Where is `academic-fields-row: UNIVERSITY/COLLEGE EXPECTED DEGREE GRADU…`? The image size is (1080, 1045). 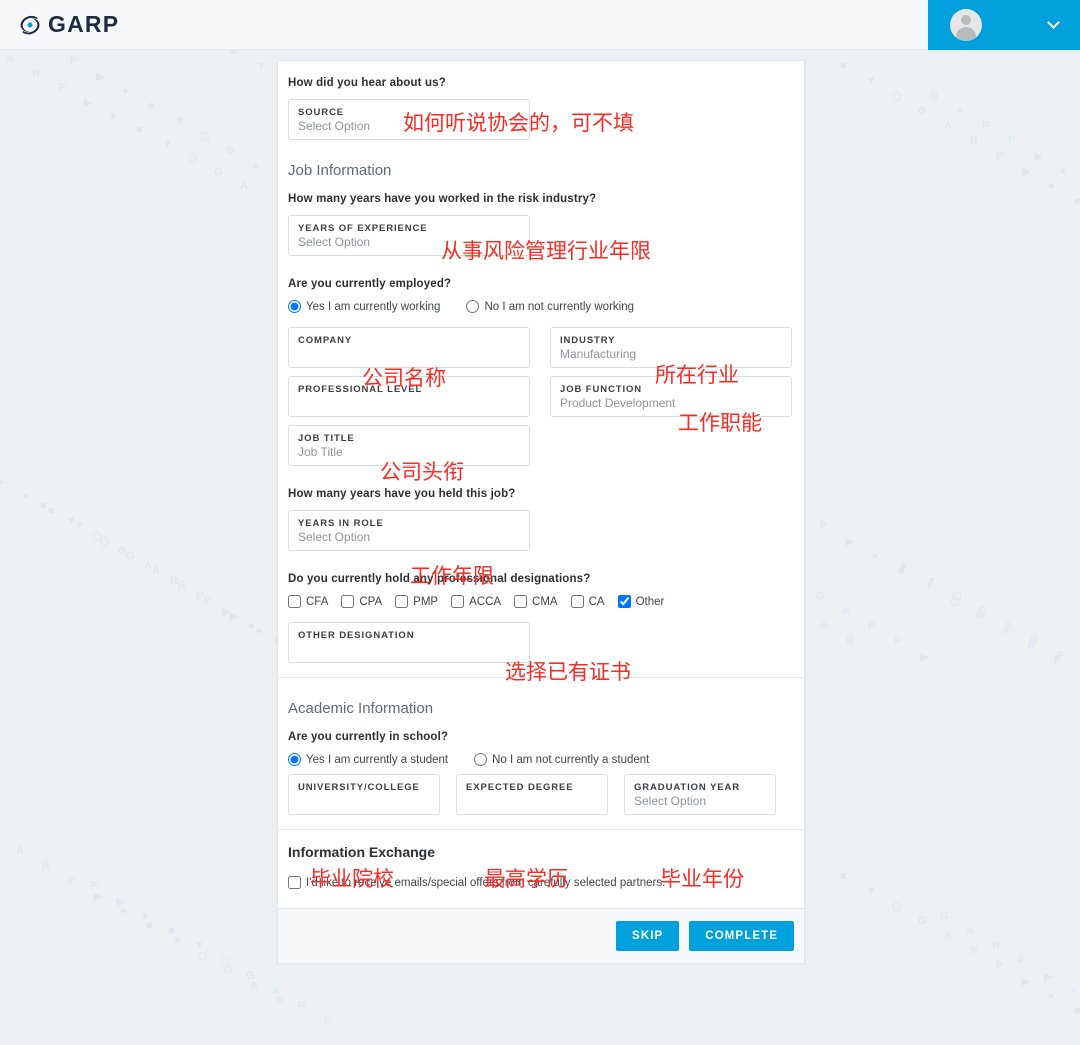
academic-fields-row: UNIVERSITY/COLLEGE EXPECTED DEGREE GRADU… is located at coordinates (541, 794).